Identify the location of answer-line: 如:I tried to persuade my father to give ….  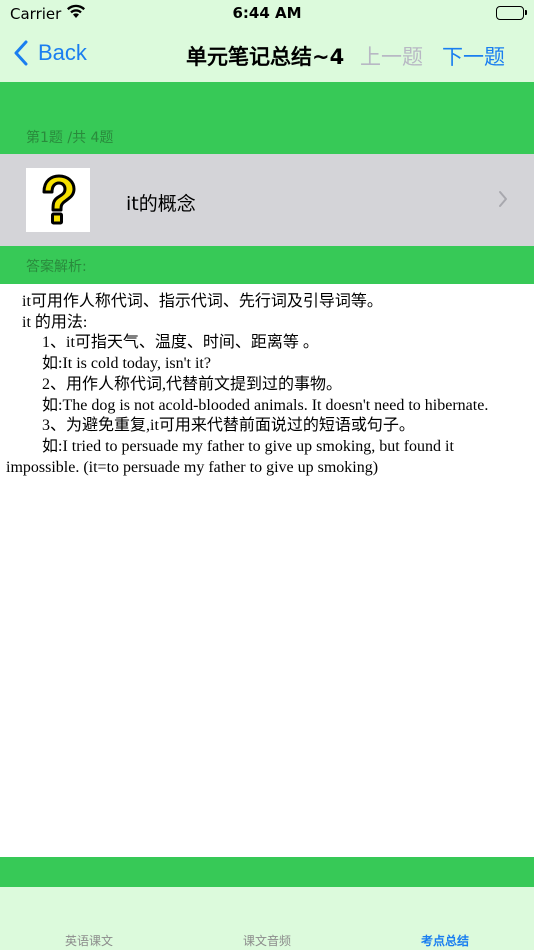
(230, 456).